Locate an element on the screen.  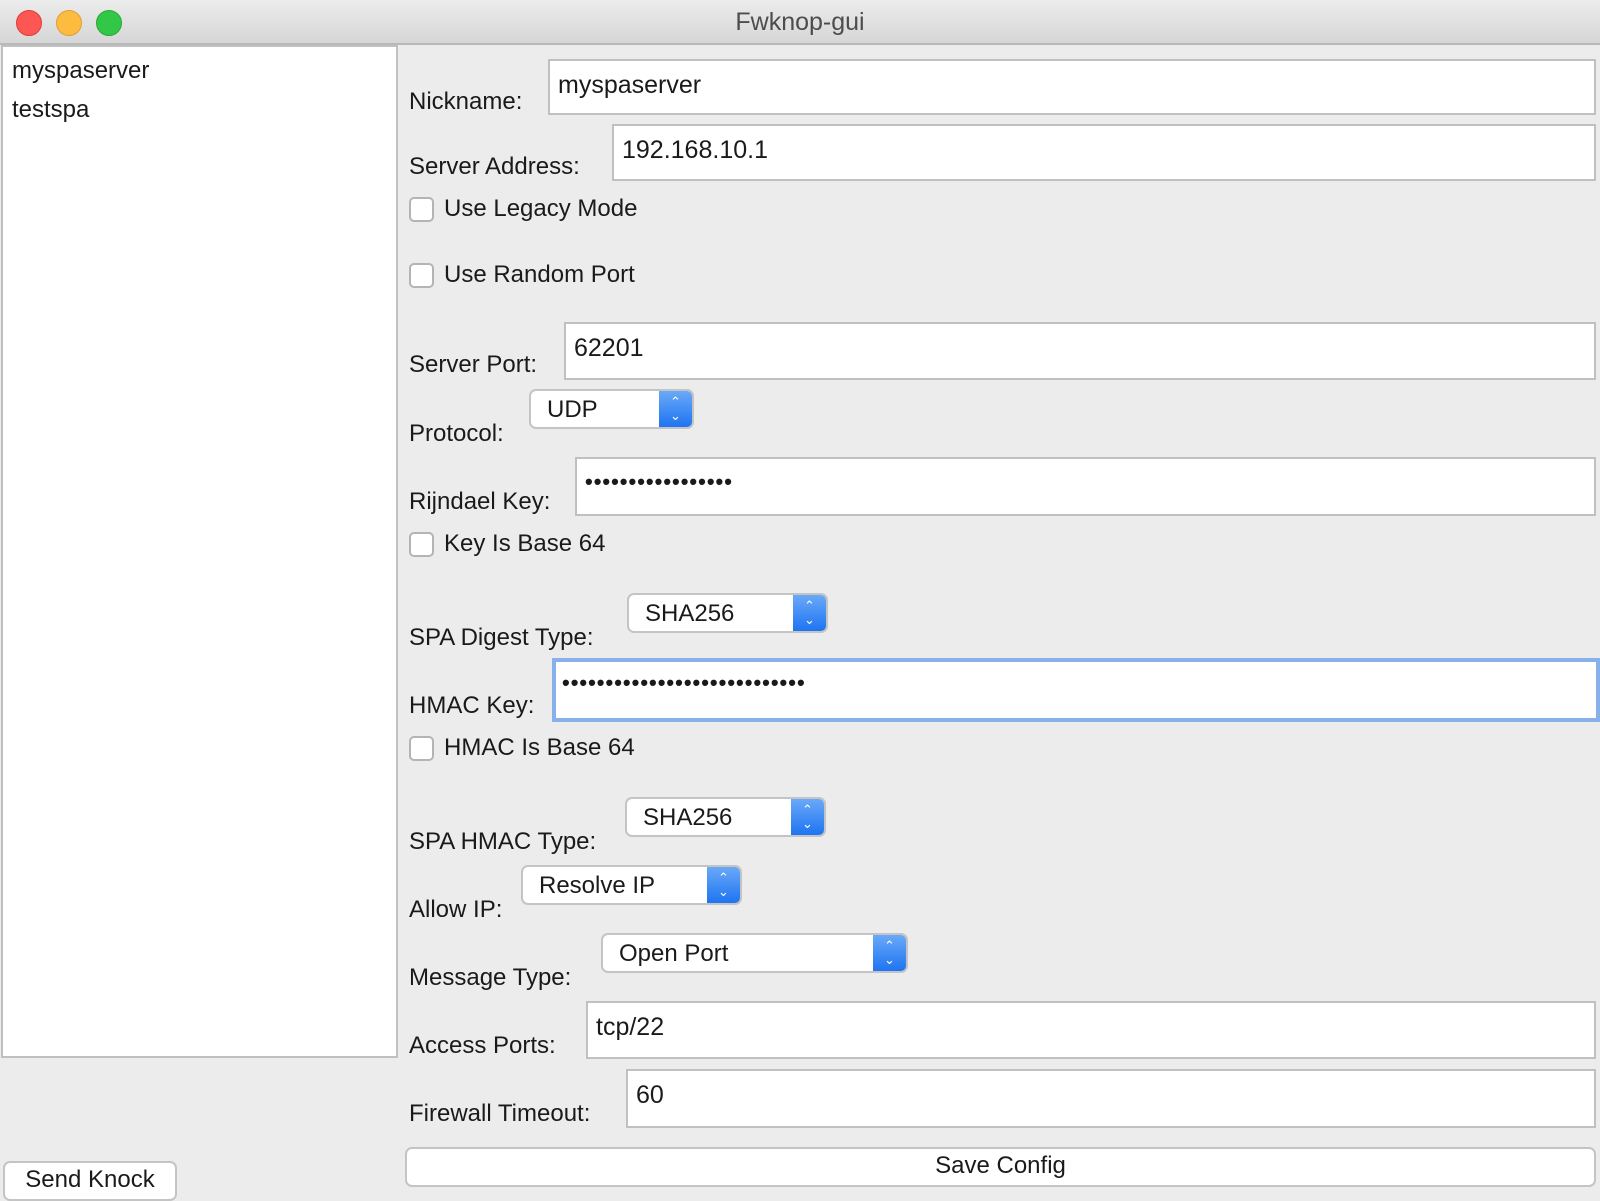
nickname-label: Nickname: is located at coordinates (466, 101).